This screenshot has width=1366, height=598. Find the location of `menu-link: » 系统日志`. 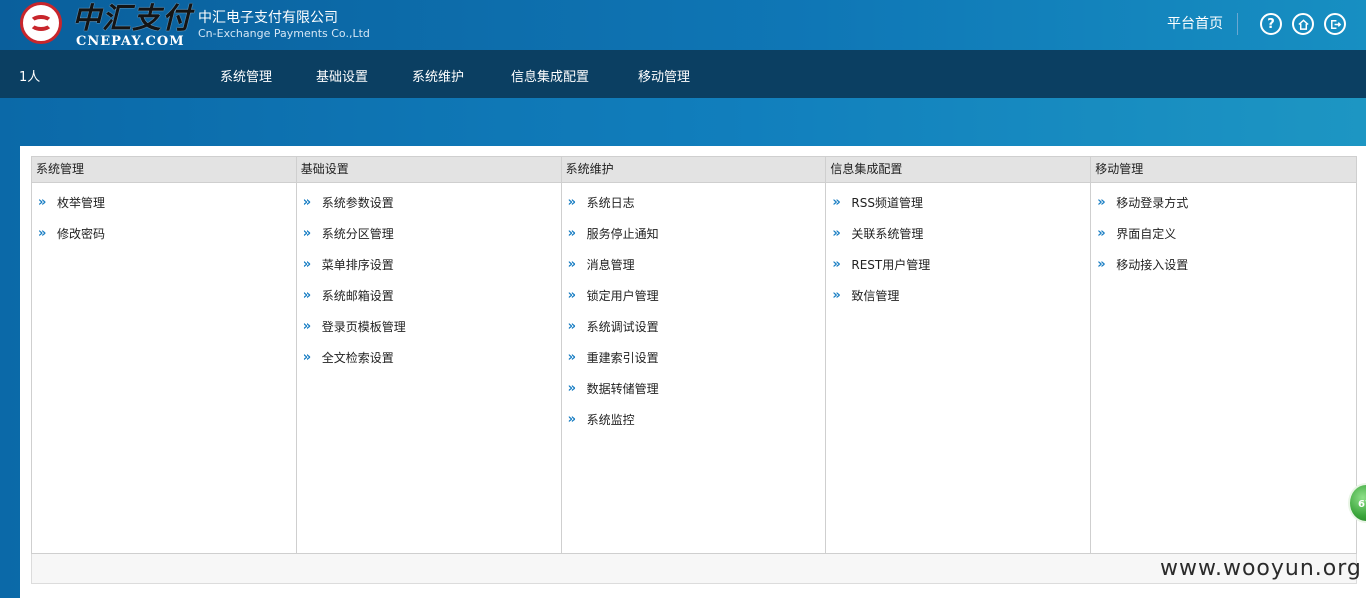

menu-link: » 系统日志 is located at coordinates (694, 208).